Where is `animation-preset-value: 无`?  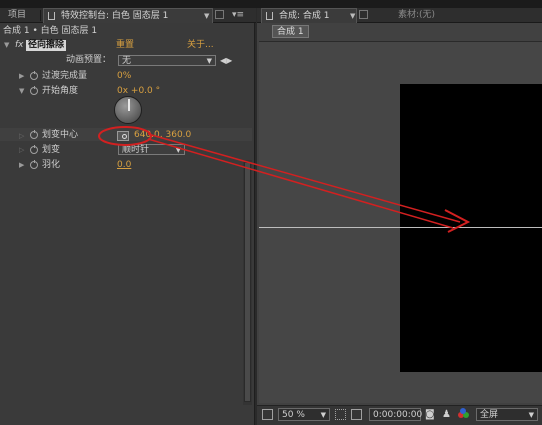
animation-preset-value: 无 is located at coordinates (127, 61).